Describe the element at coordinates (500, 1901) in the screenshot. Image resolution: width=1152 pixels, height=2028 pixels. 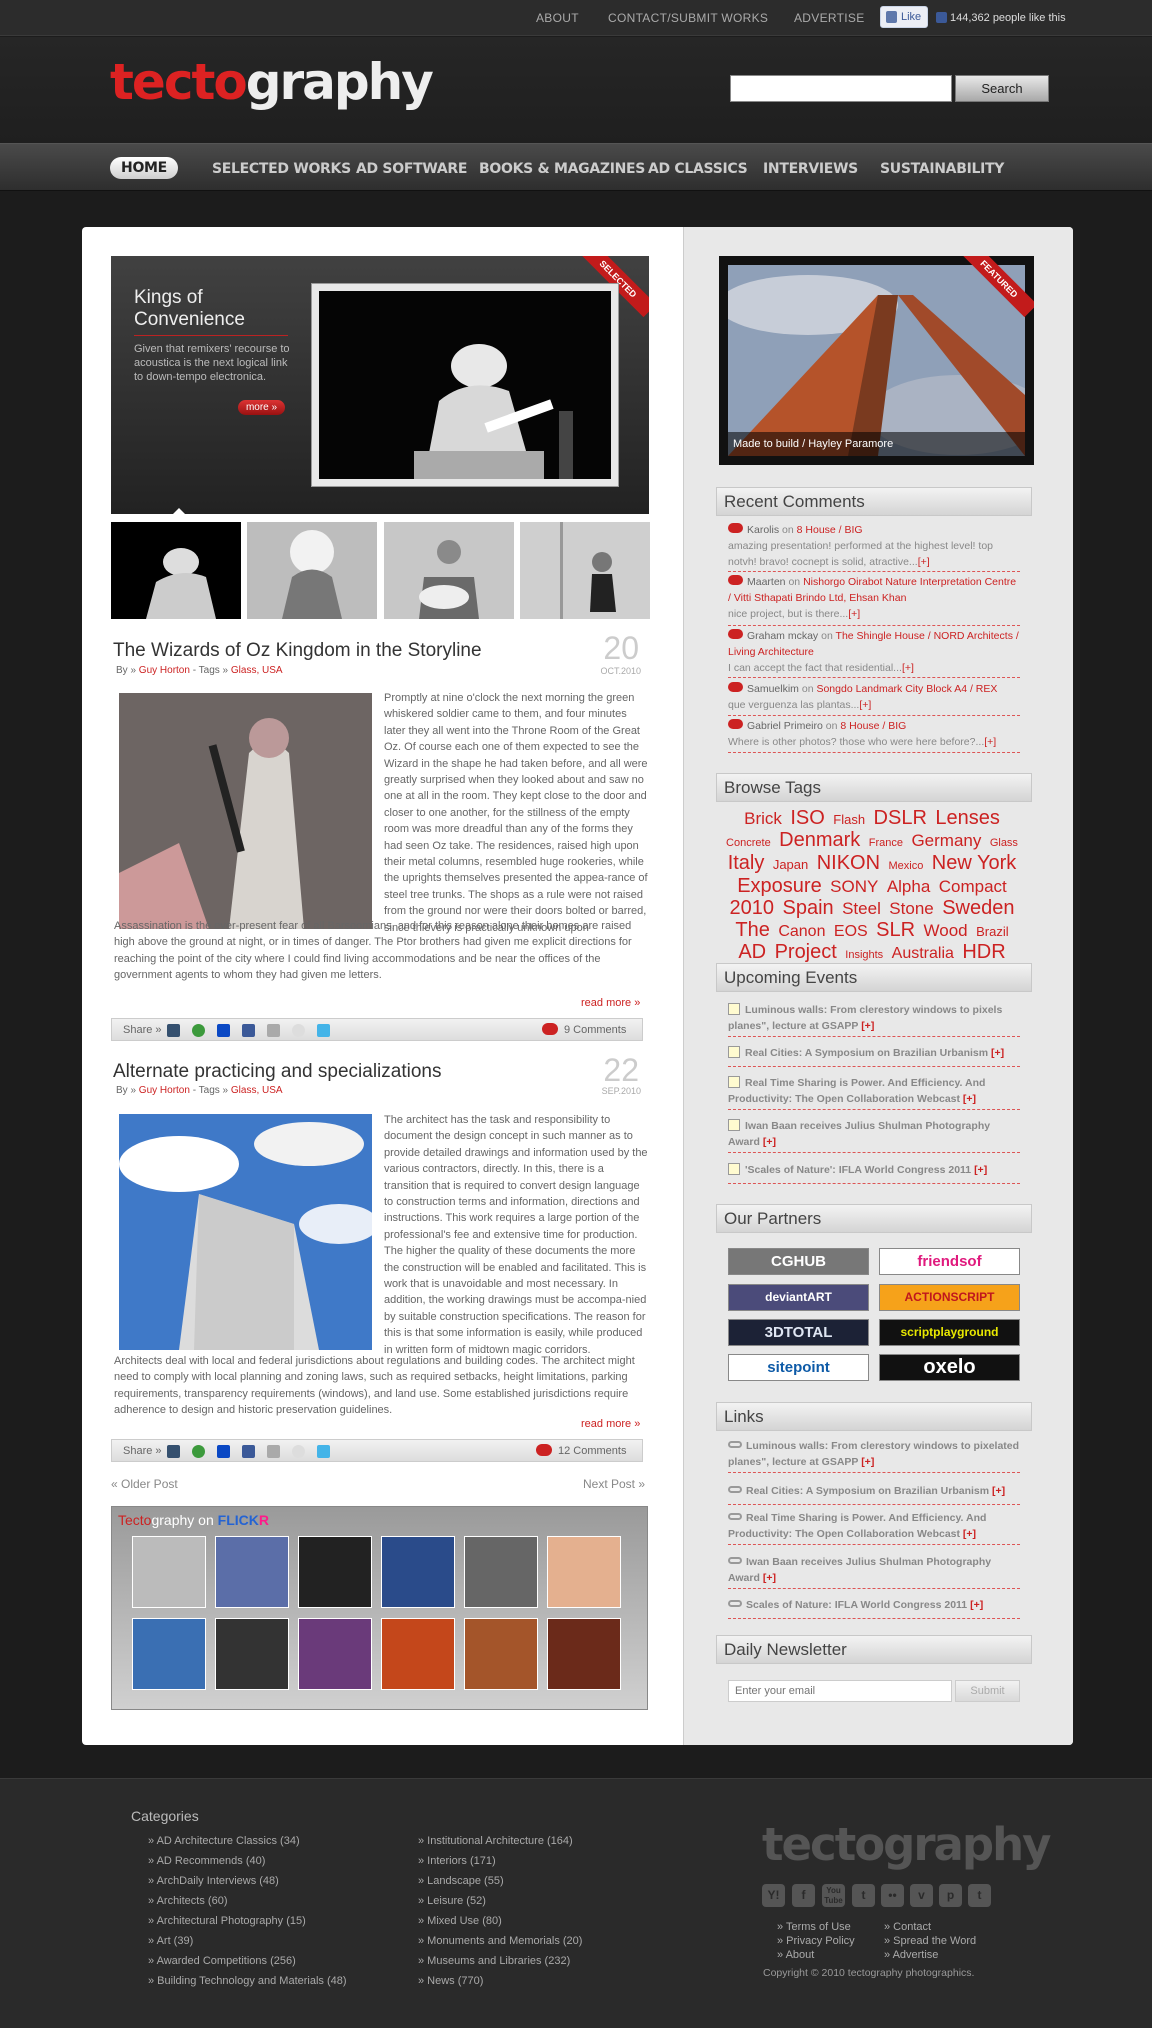
I see `category-link: » Leisure (52)` at that location.